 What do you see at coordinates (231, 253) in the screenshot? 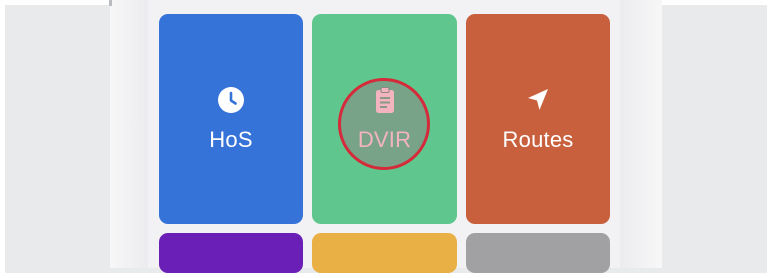
I see `purple-tile` at bounding box center [231, 253].